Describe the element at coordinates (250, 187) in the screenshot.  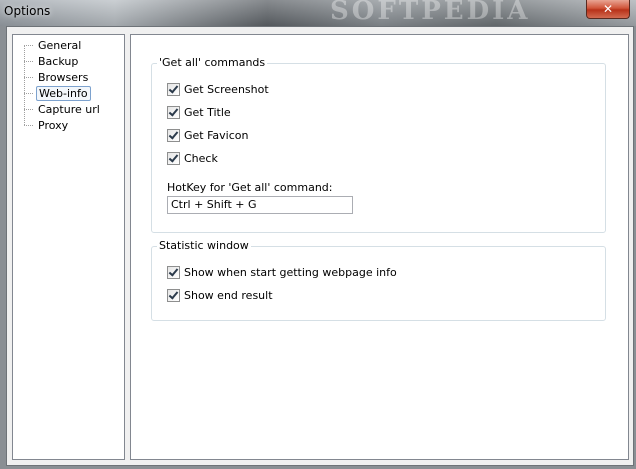
I see `hotkey-label: HotKey for 'Get all' command:` at that location.